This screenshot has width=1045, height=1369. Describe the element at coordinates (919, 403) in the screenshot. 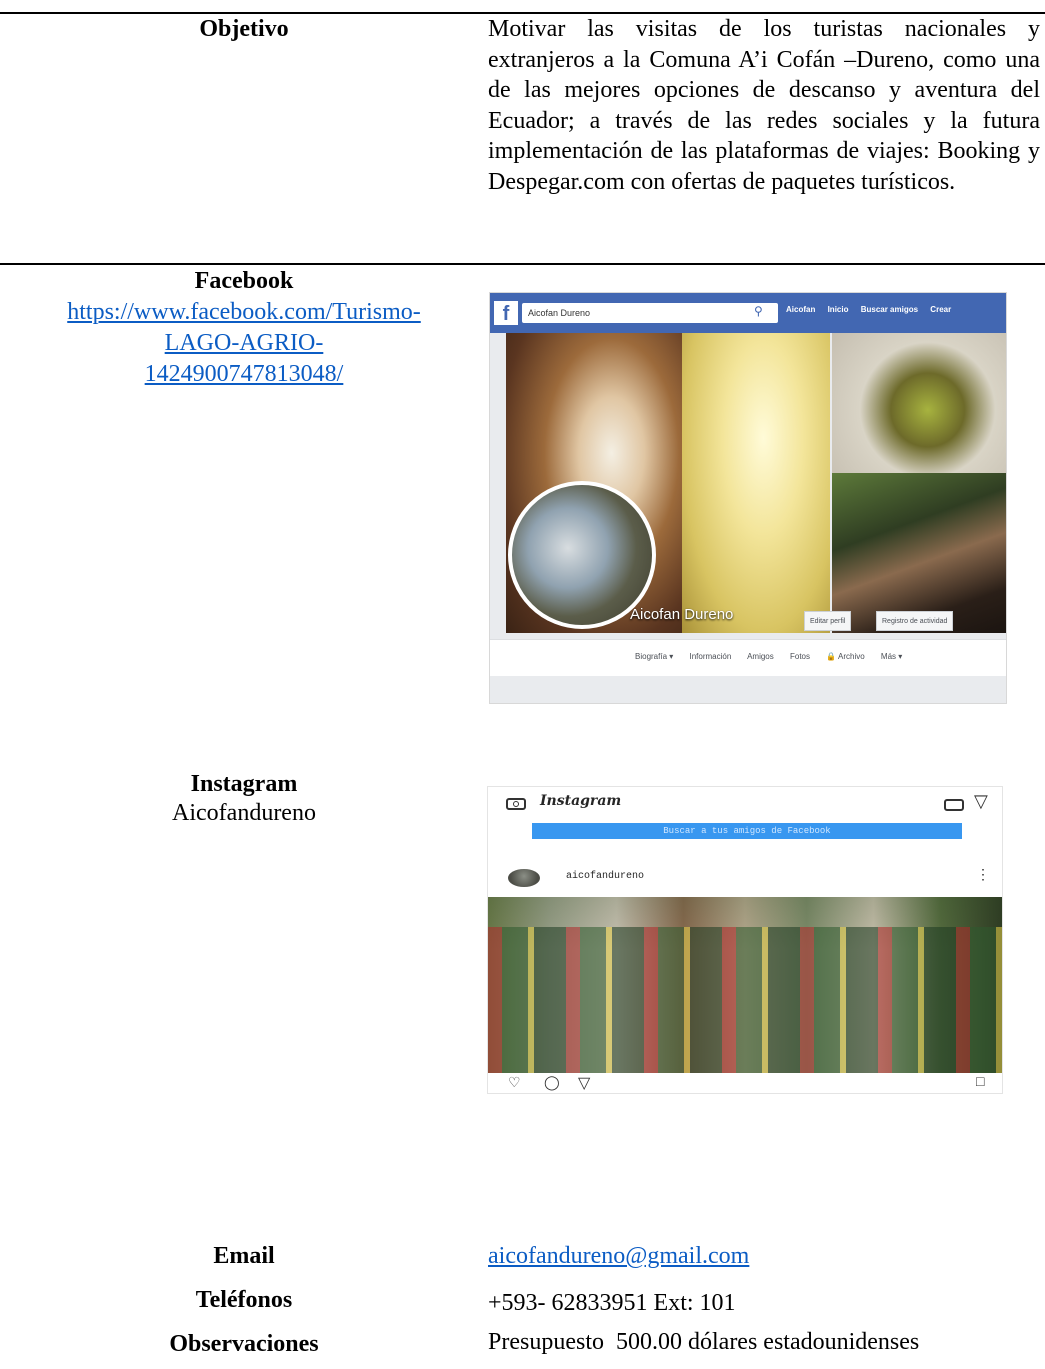

I see `cover-photo-food` at that location.